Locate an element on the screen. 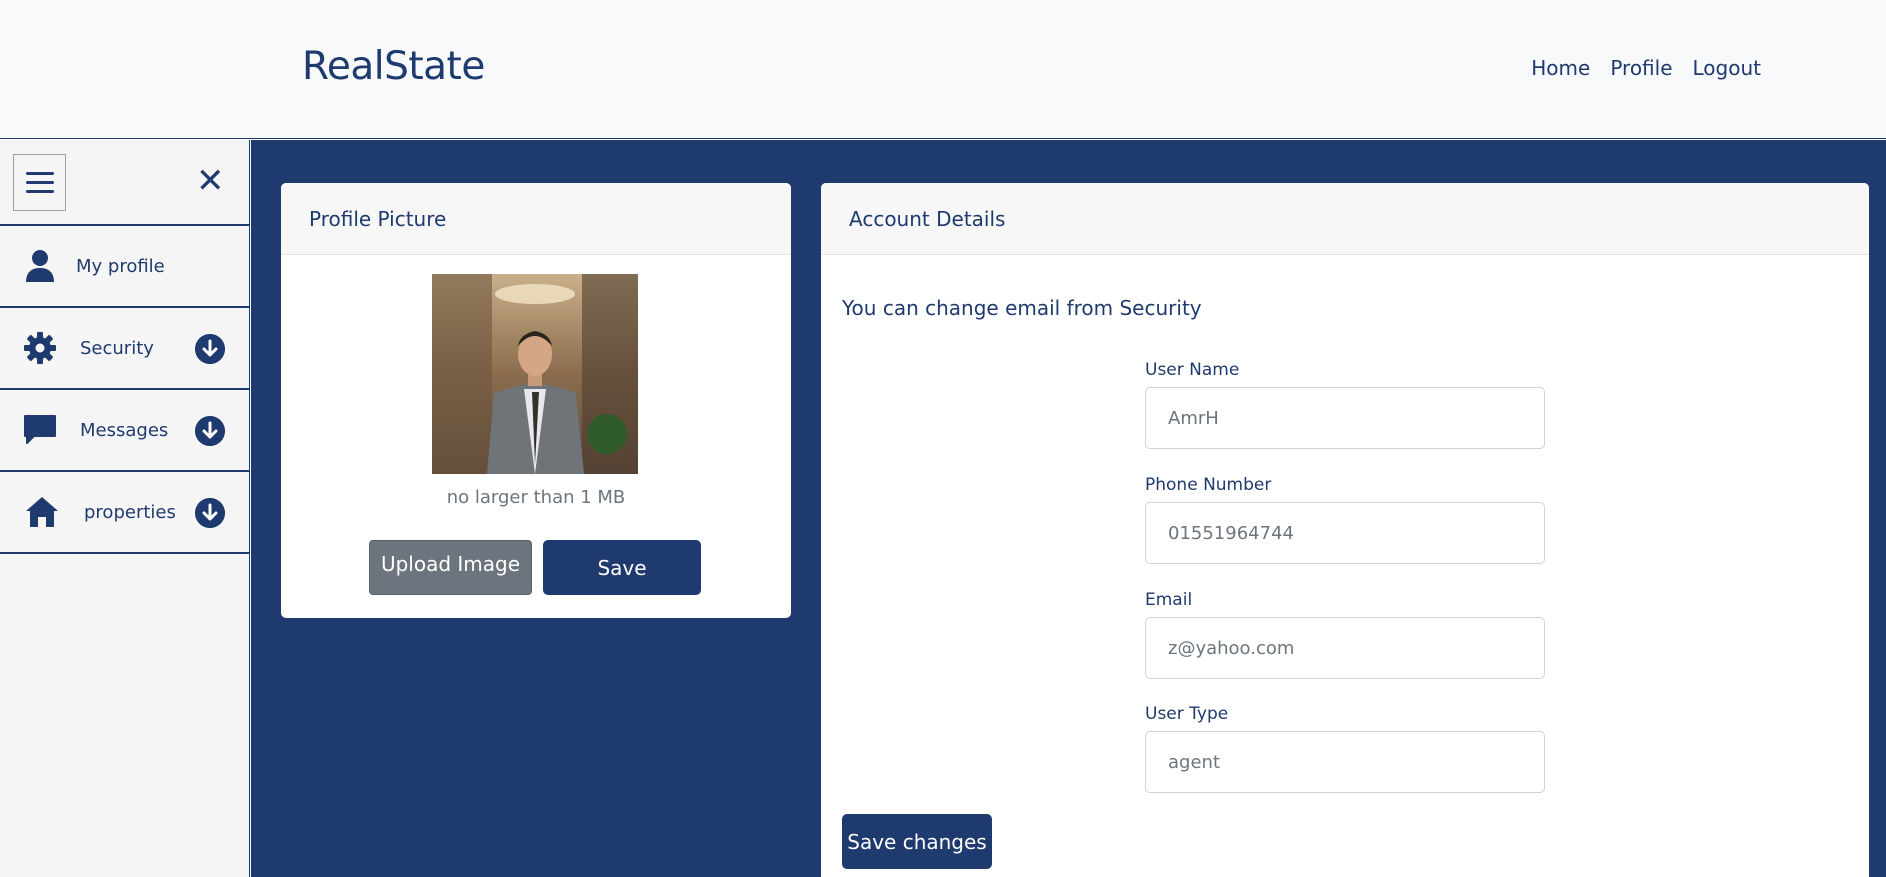 The height and width of the screenshot is (877, 1886). save-changes-button: Save changes is located at coordinates (917, 841).